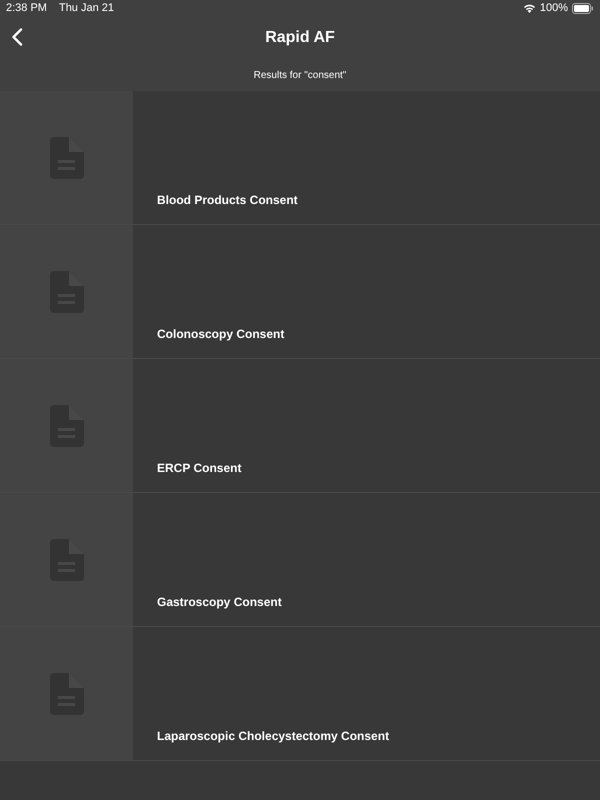 The height and width of the screenshot is (800, 600). I want to click on status-time: 2:38 PM, so click(26, 8).